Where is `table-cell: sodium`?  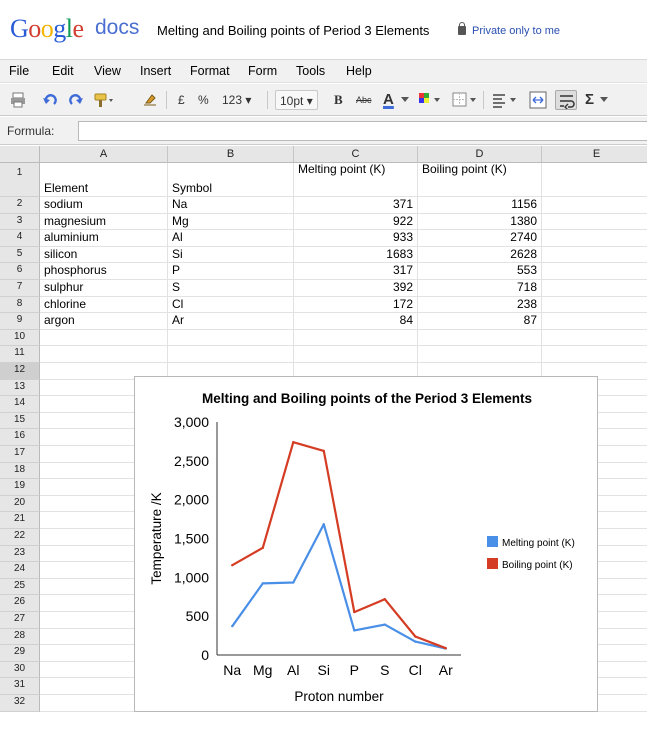 table-cell: sodium is located at coordinates (104, 205).